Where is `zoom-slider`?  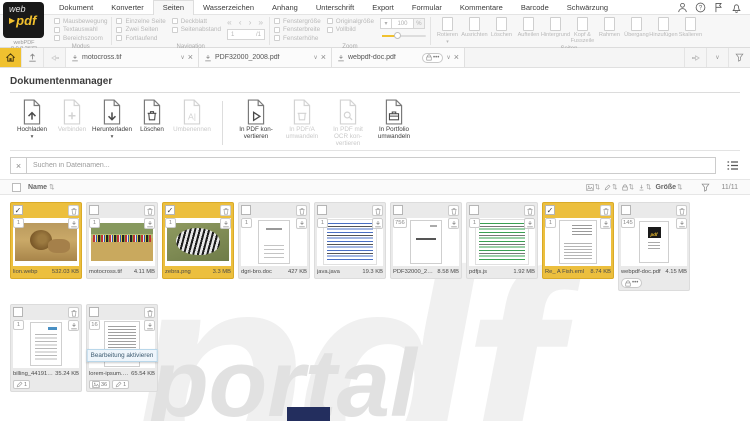
zoom-slider is located at coordinates (403, 35).